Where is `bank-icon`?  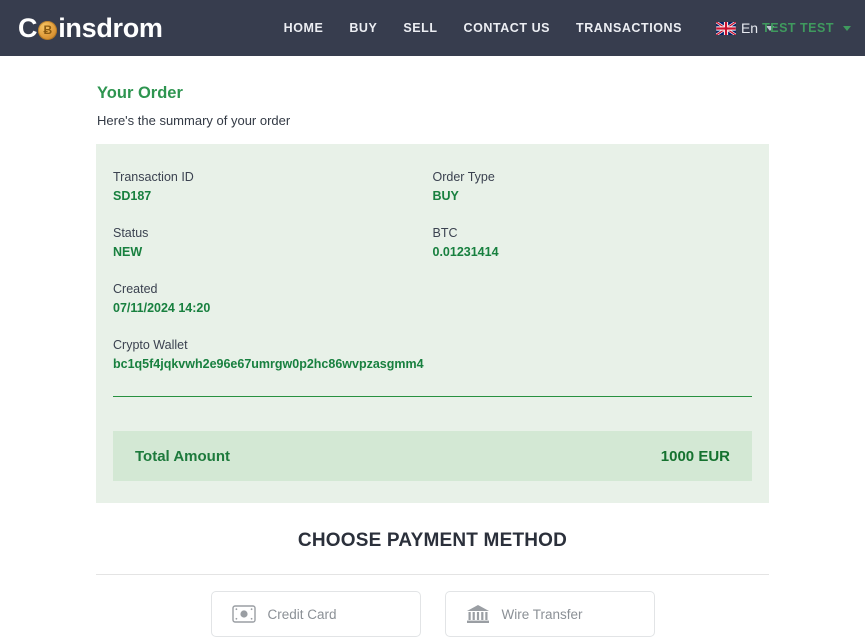 bank-icon is located at coordinates (477, 614).